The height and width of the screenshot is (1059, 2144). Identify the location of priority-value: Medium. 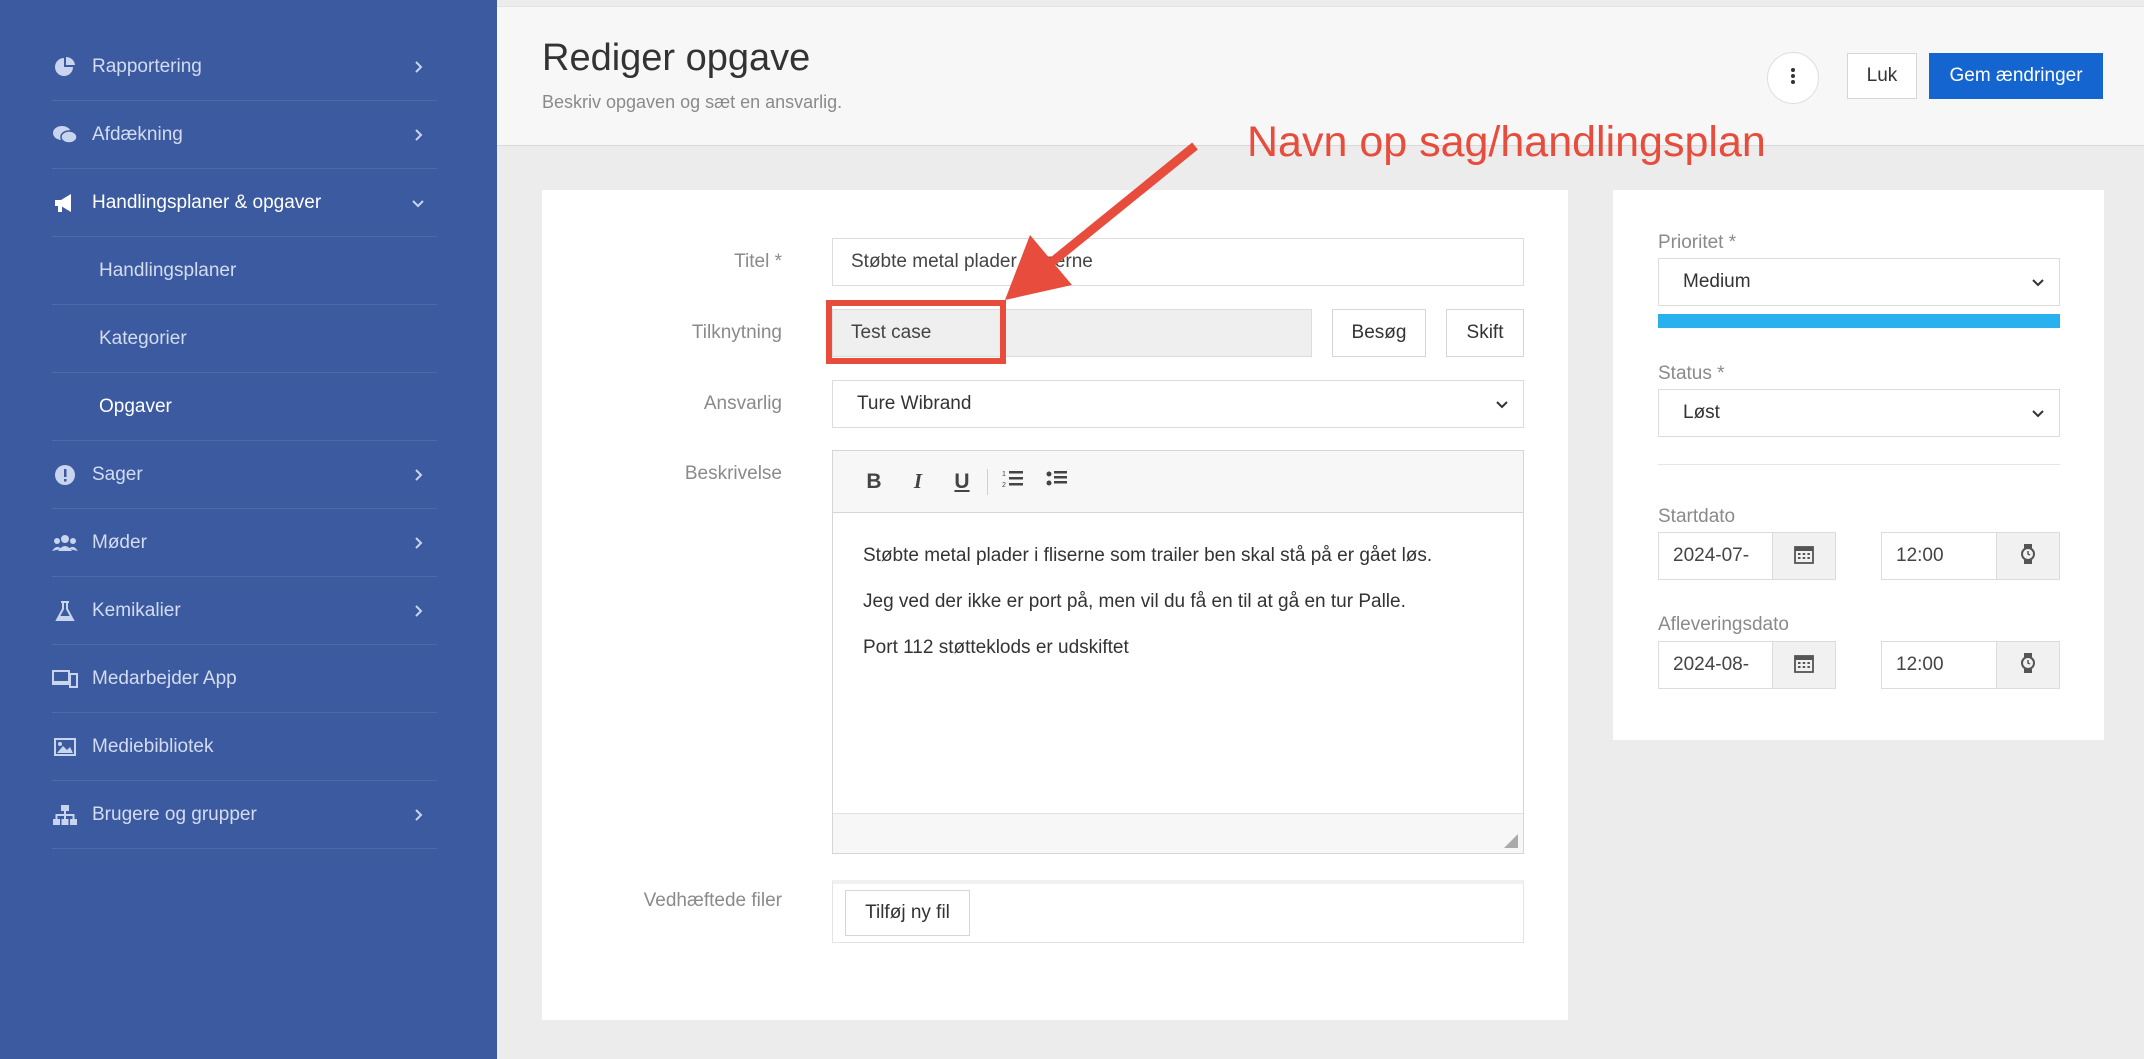
(1717, 281).